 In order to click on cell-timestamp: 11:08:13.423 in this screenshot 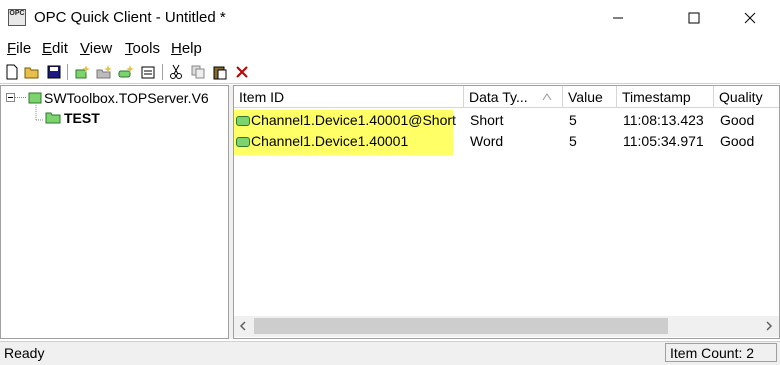, I will do `click(663, 120)`.